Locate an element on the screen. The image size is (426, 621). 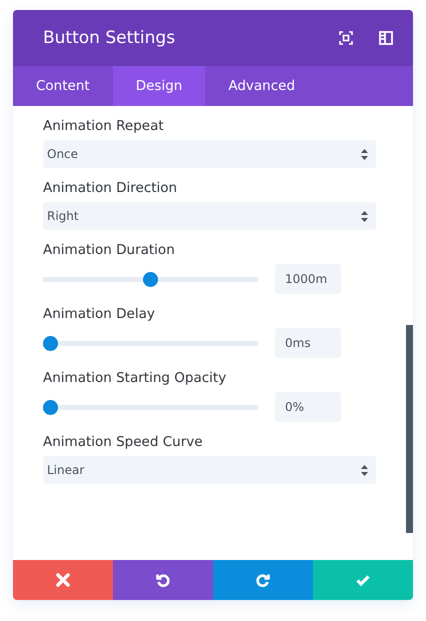
select-field: Right is located at coordinates (209, 216).